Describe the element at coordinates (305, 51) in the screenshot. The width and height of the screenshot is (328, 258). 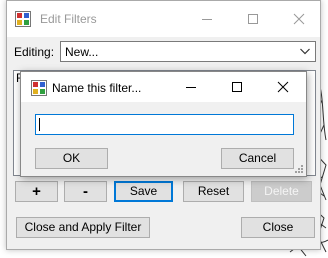
I see `chevron-down-icon` at that location.